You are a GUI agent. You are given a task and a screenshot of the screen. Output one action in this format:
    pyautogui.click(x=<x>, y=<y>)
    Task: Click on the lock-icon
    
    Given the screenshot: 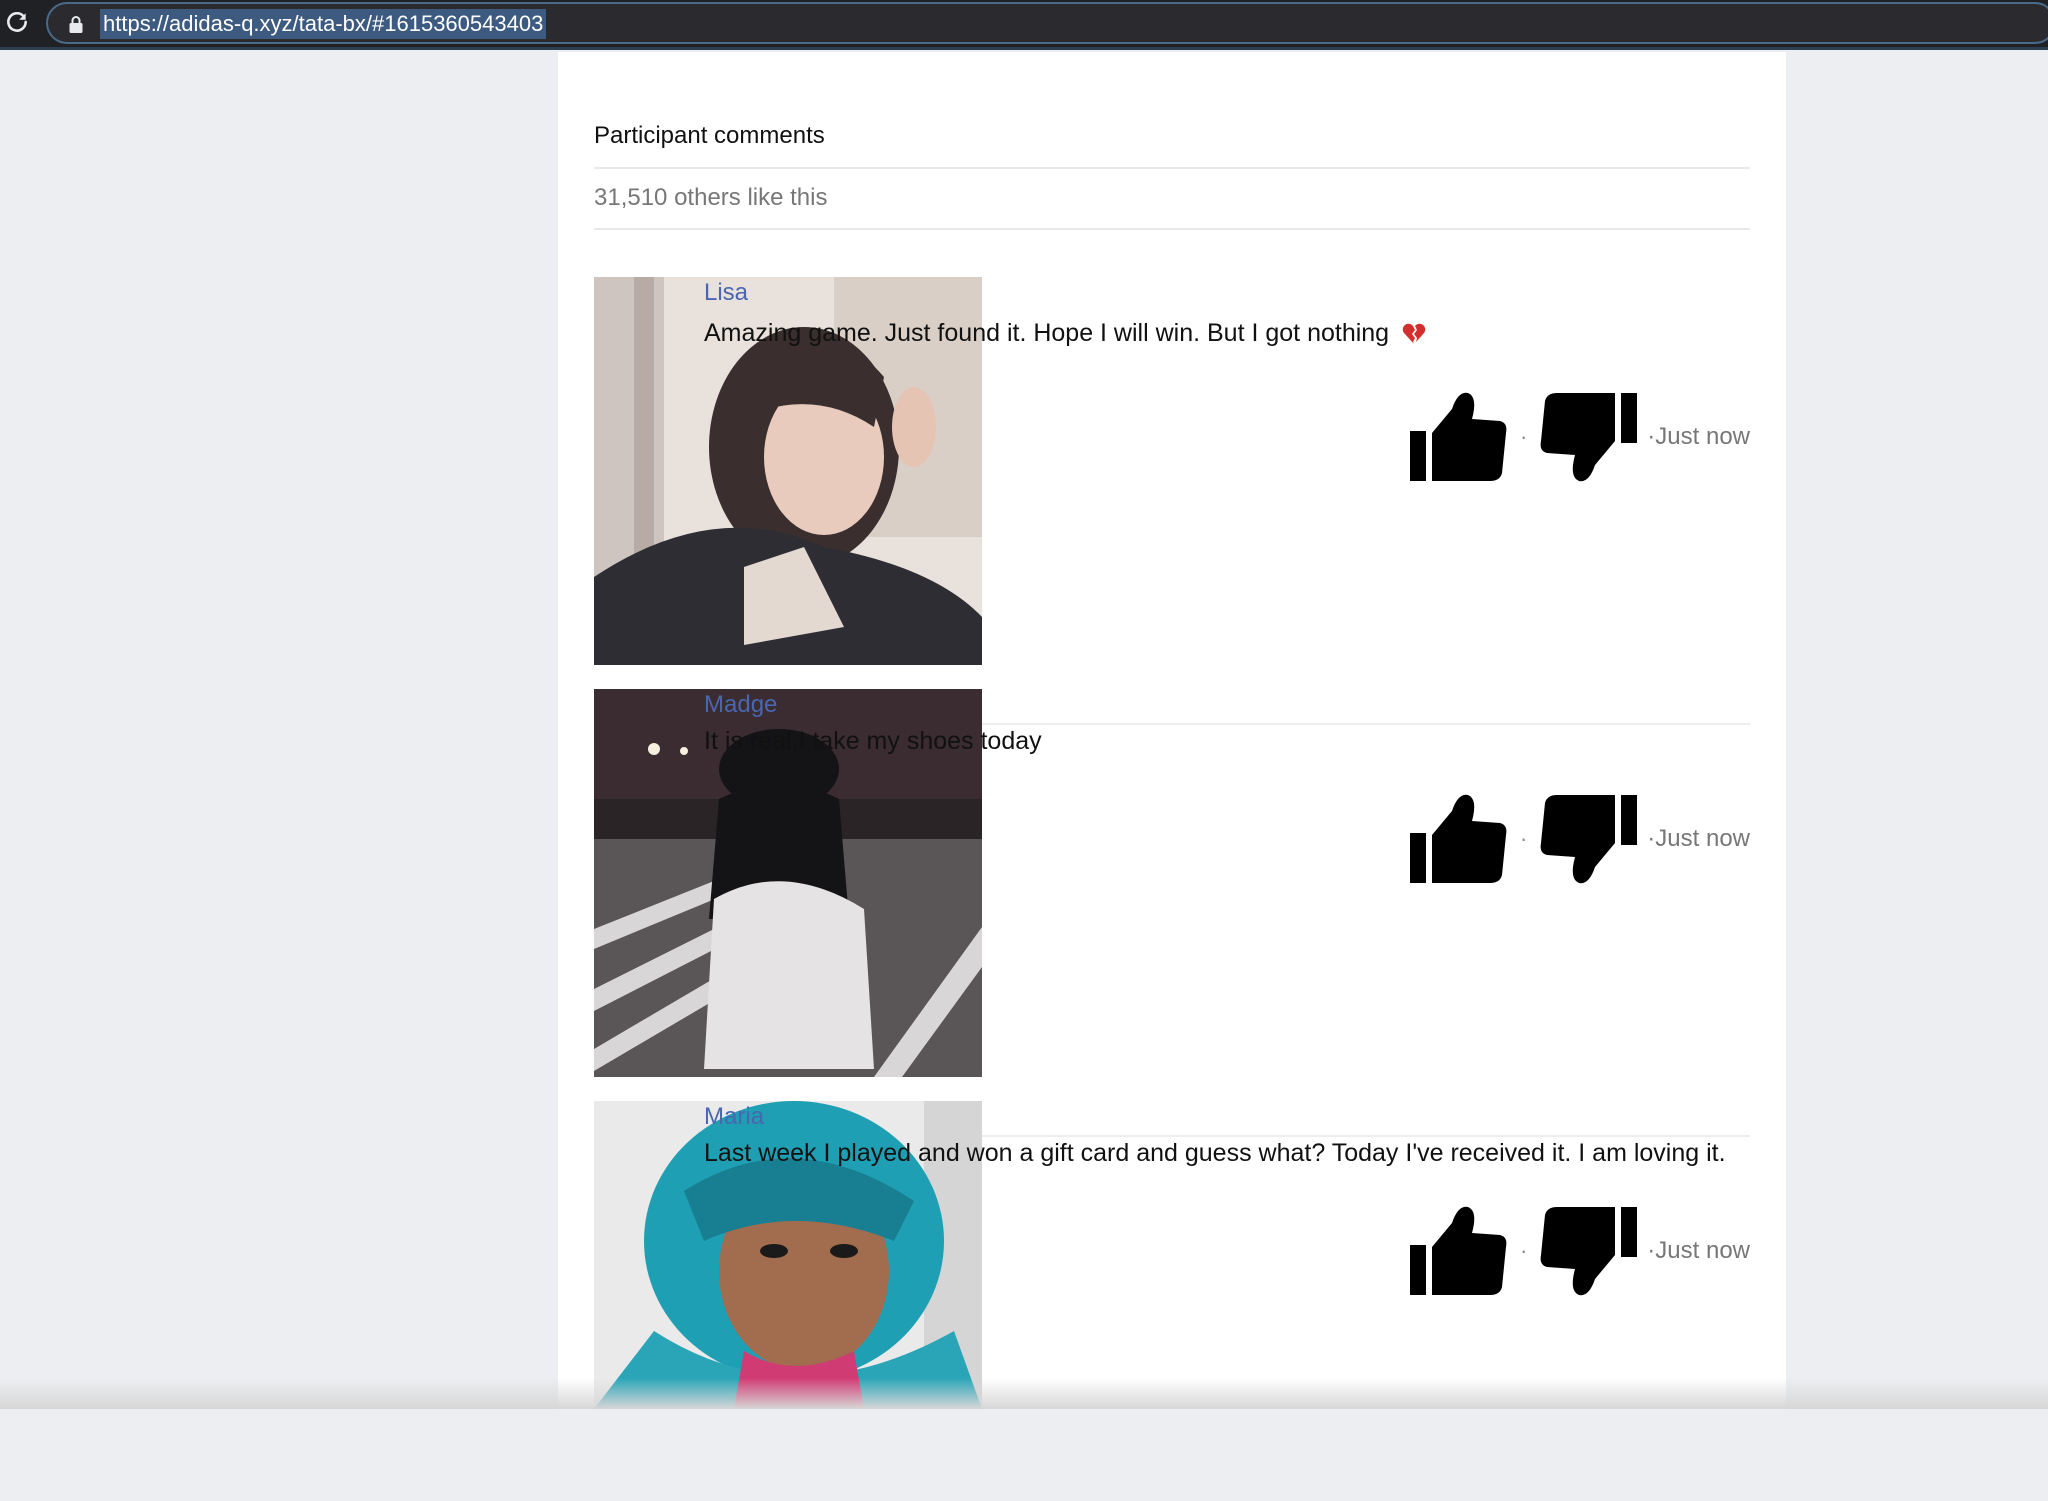 What is the action you would take?
    pyautogui.click(x=76, y=24)
    